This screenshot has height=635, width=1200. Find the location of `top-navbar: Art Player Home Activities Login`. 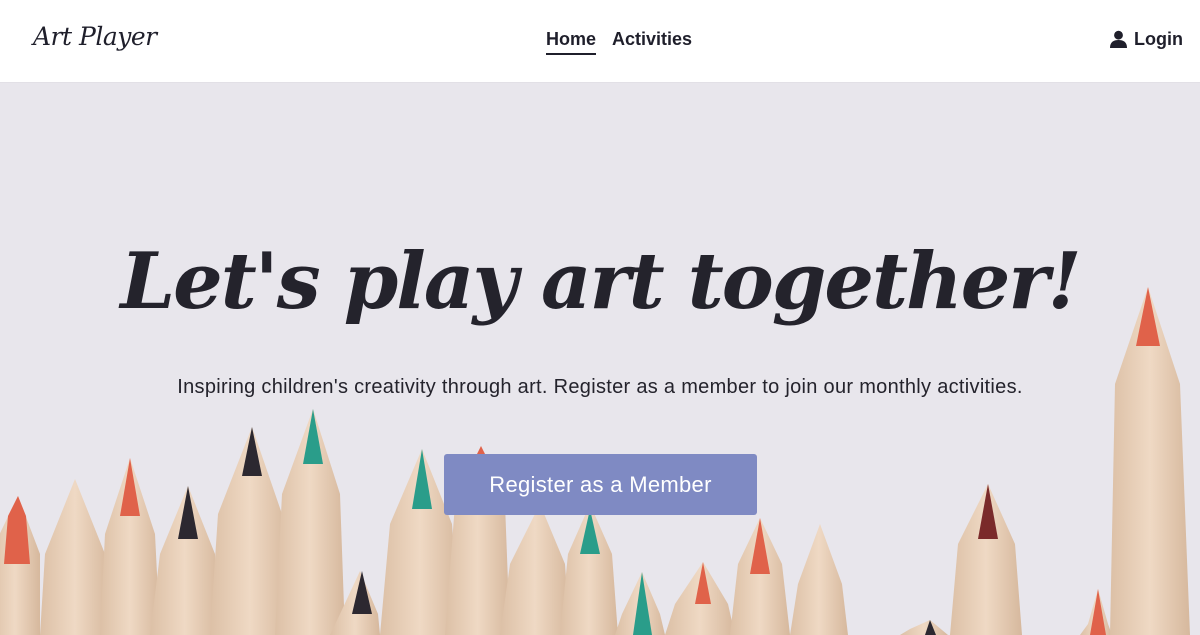

top-navbar: Art Player Home Activities Login is located at coordinates (600, 41).